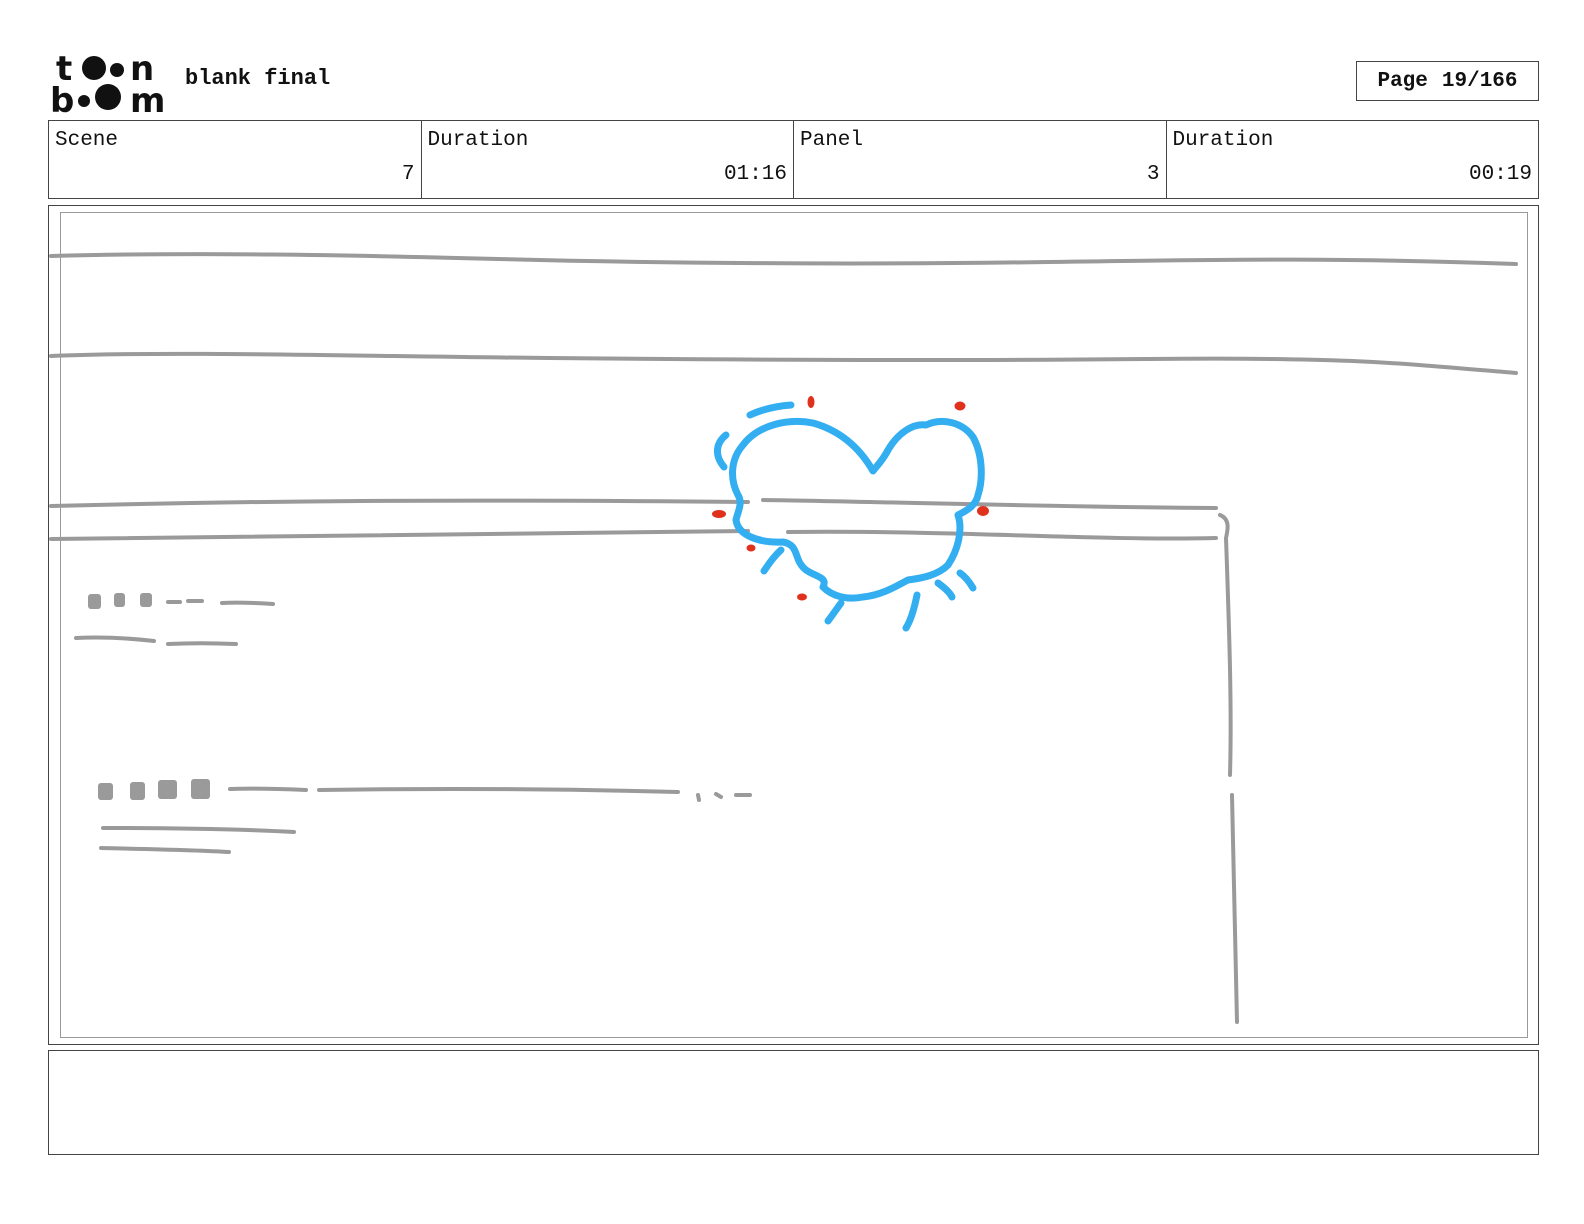 This screenshot has height=1224, width=1584. Describe the element at coordinates (1402, 81) in the screenshot. I see `page-label: Page` at that location.